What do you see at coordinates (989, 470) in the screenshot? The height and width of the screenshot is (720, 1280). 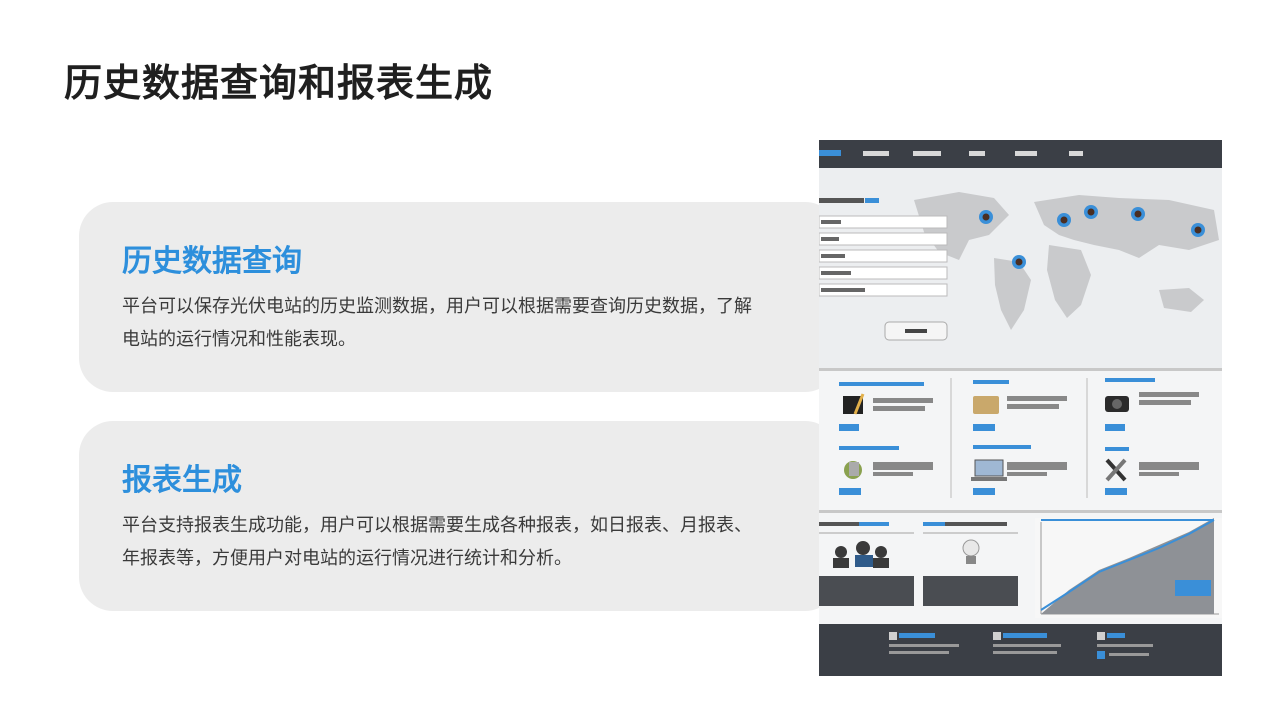 I see `laptop-icon` at bounding box center [989, 470].